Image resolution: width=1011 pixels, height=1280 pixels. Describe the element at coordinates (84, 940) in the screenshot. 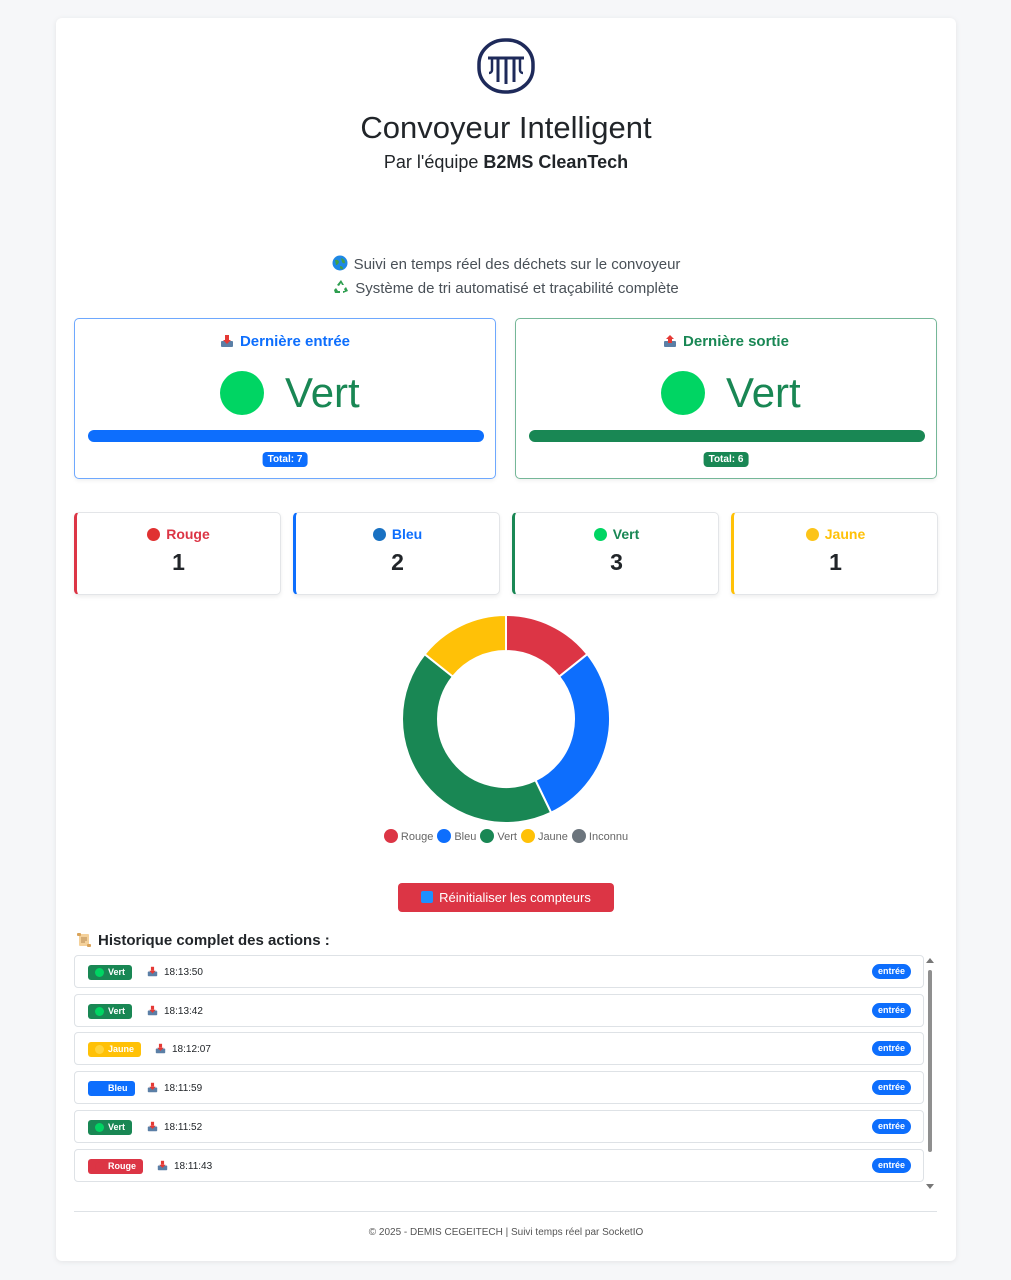

I see `scroll-icon` at that location.